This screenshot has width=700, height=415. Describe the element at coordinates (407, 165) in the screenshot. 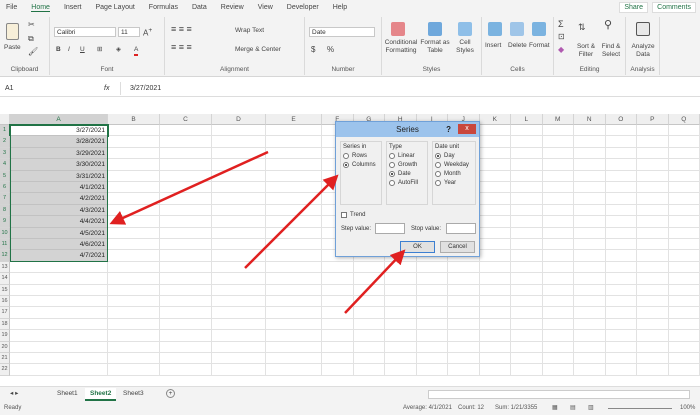

I see `radio-growth: Growth` at that location.